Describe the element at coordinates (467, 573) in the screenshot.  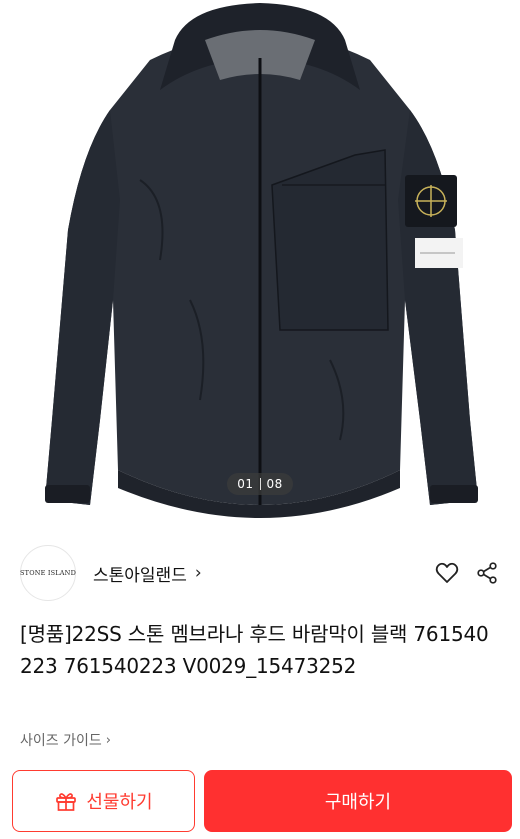
I see `brand-actions` at that location.